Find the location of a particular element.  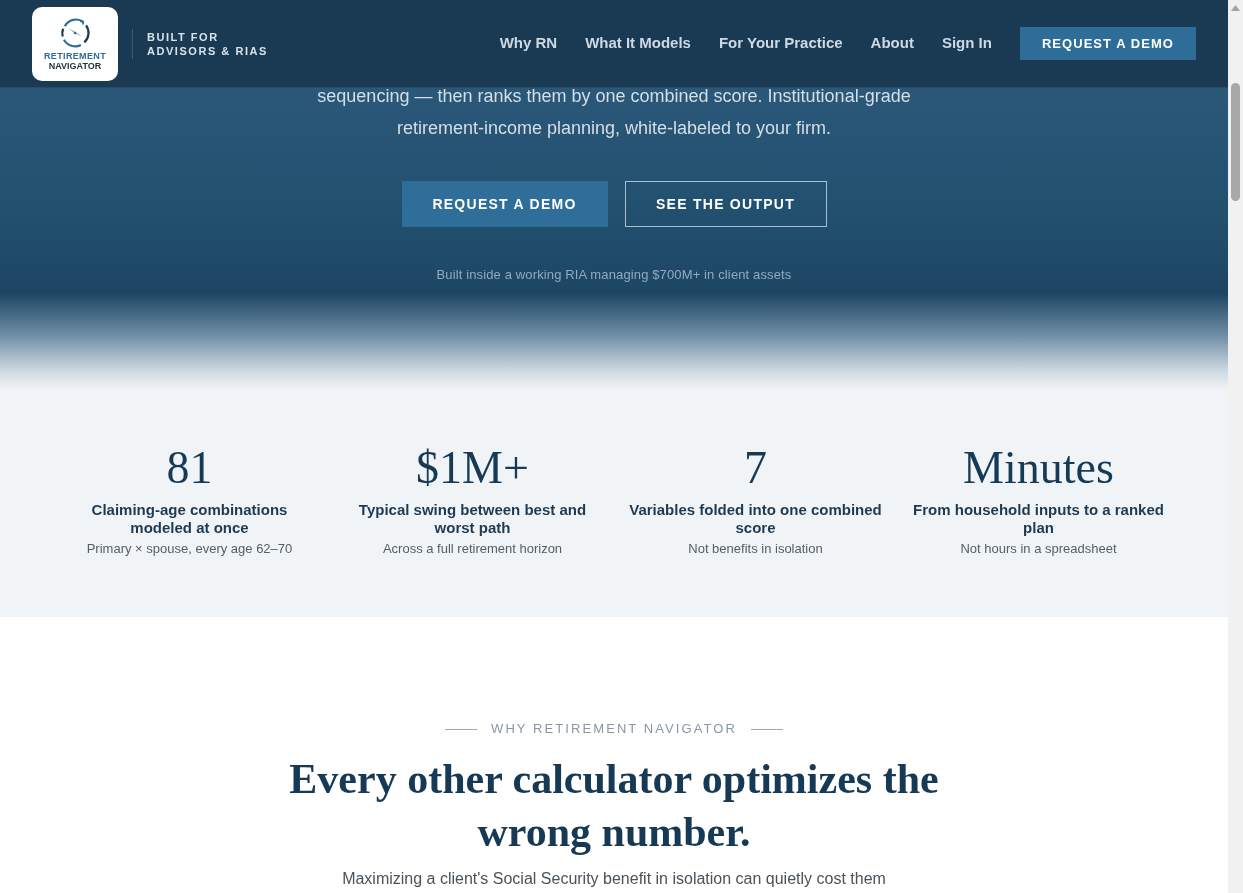

hero-note: Built inside a working RIA managing $700M+ in client assets is located at coordinates (614, 275).